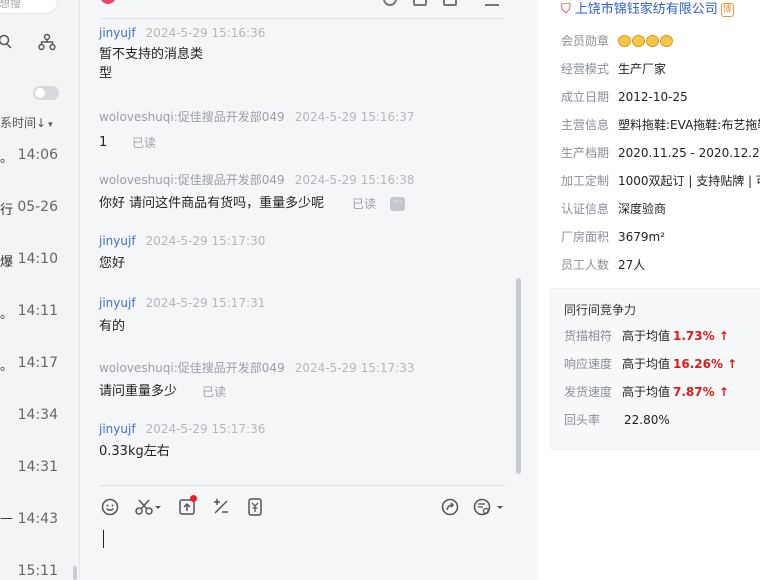  What do you see at coordinates (585, 209) in the screenshot?
I see `info-key: 认证信息` at bounding box center [585, 209].